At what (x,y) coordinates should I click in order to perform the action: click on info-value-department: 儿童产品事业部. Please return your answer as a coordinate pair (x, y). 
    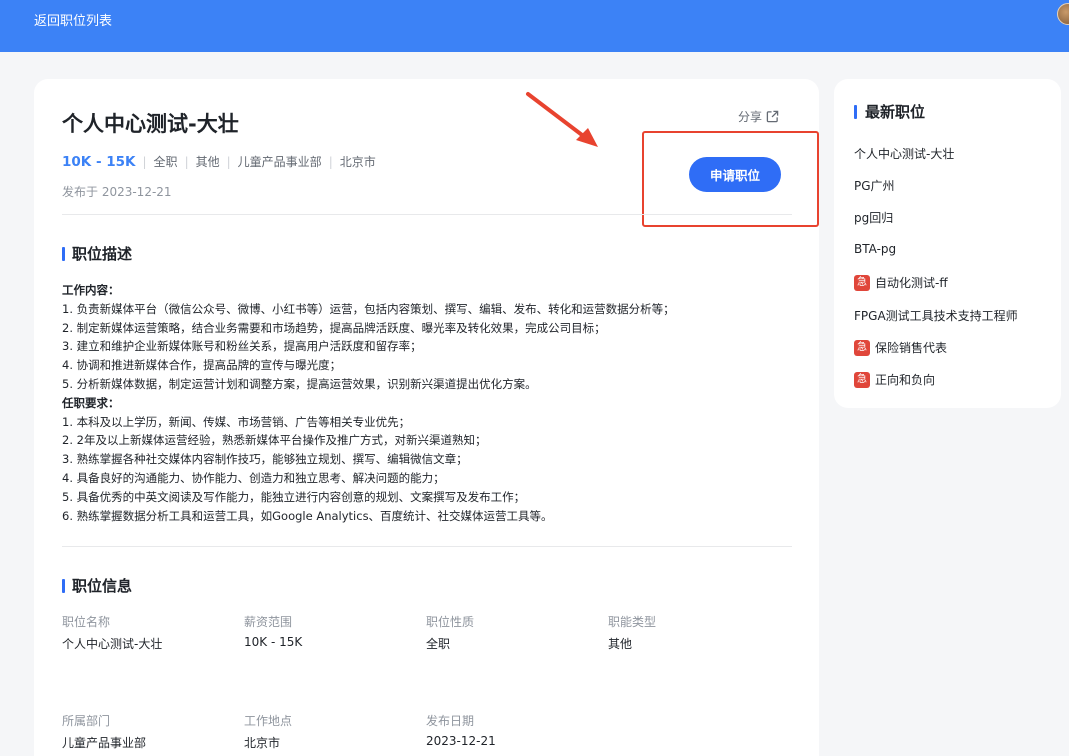
    Looking at the image, I should click on (104, 743).